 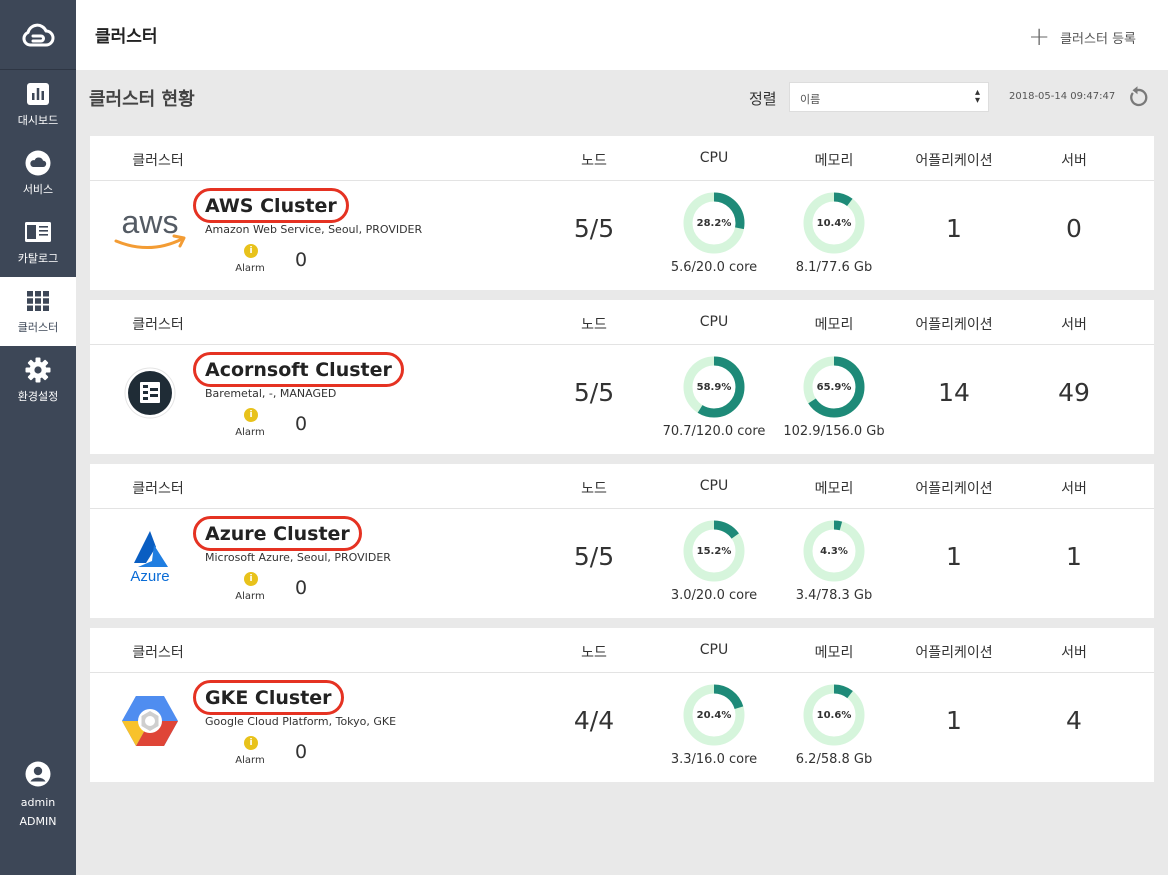 What do you see at coordinates (810, 99) in the screenshot?
I see `sort-select-value: 이름` at bounding box center [810, 99].